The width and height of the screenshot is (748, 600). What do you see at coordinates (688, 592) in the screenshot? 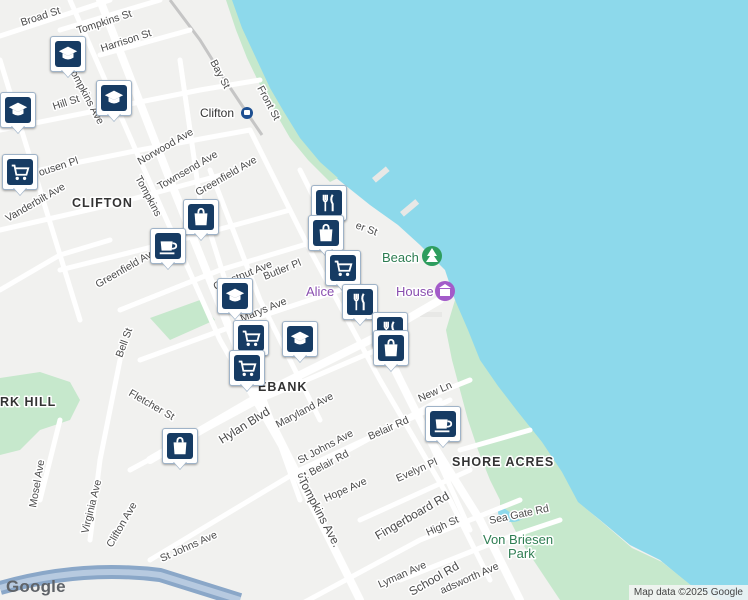
I see `map-attribution: Map data ©2025 Google` at bounding box center [688, 592].